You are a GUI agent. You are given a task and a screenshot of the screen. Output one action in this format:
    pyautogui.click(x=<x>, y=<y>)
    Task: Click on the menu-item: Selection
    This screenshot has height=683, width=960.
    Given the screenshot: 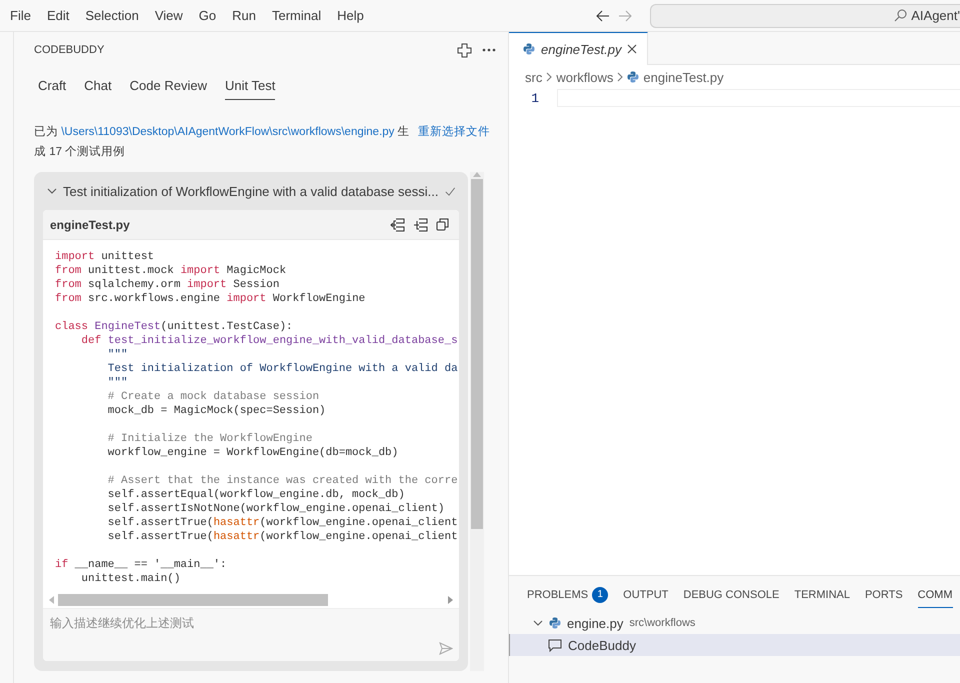 What is the action you would take?
    pyautogui.click(x=112, y=15)
    